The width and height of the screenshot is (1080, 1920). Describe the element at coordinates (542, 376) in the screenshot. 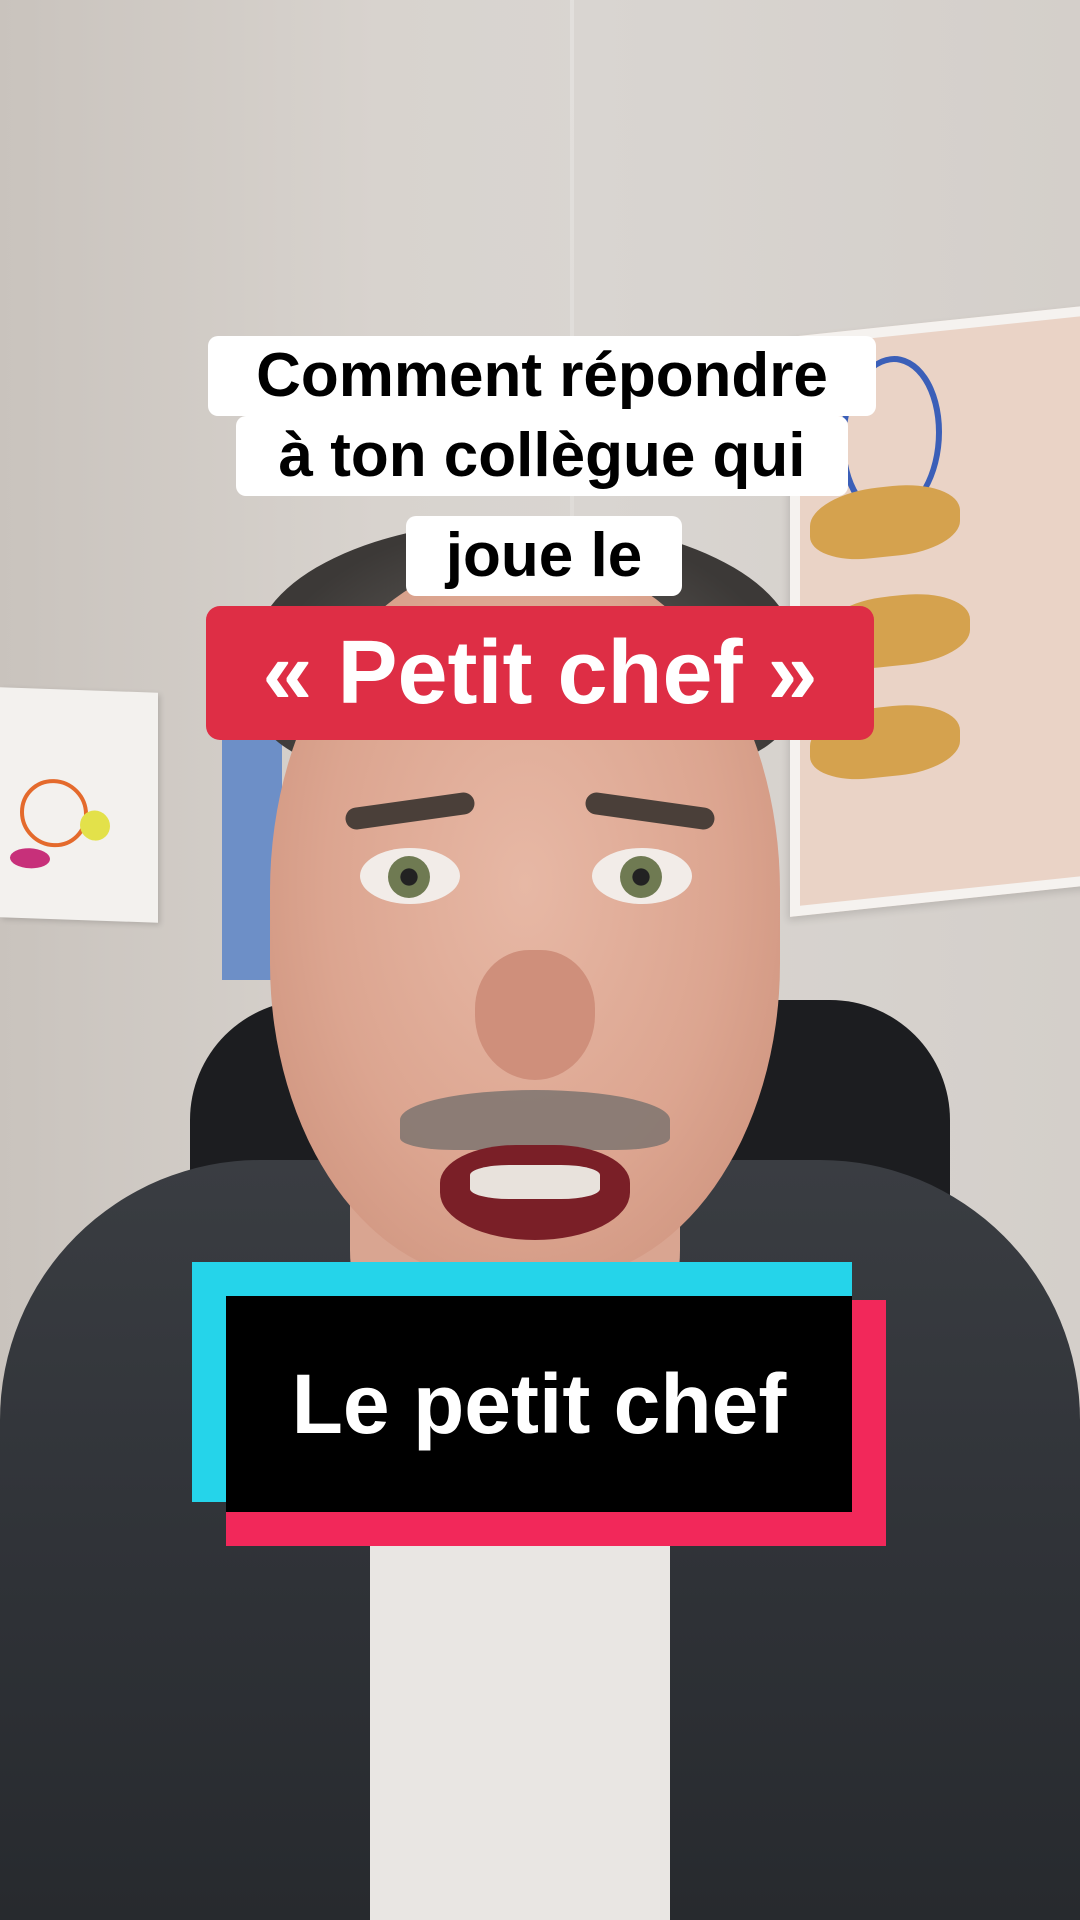

I see `caption-line-1: Comment répondre` at that location.